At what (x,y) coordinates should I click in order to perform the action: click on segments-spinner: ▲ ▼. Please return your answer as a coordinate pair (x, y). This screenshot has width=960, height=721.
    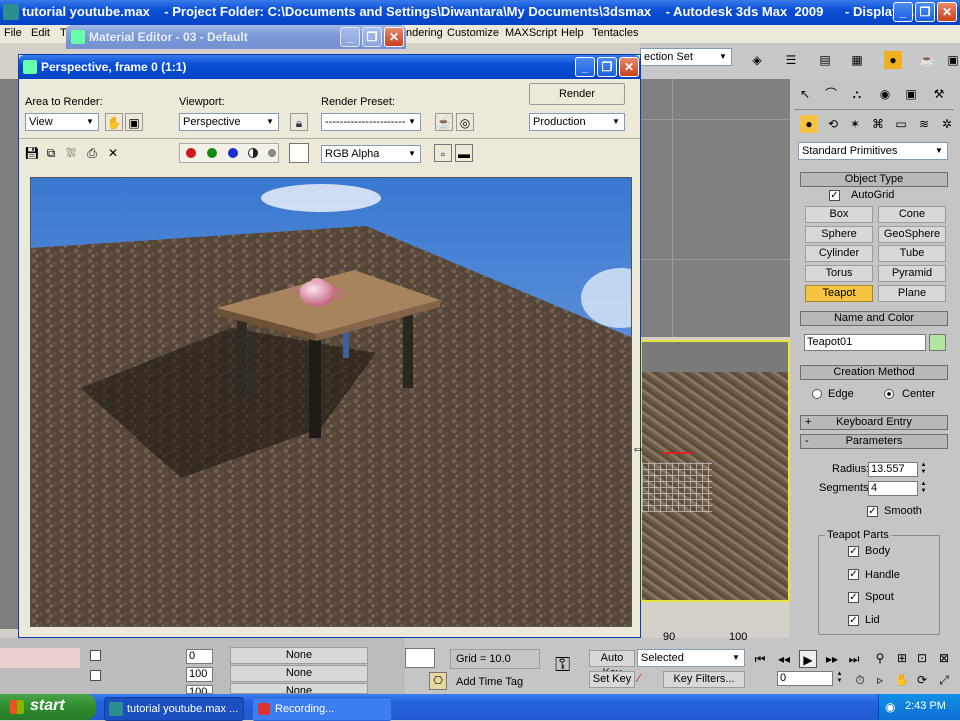
    Looking at the image, I should click on (923, 488).